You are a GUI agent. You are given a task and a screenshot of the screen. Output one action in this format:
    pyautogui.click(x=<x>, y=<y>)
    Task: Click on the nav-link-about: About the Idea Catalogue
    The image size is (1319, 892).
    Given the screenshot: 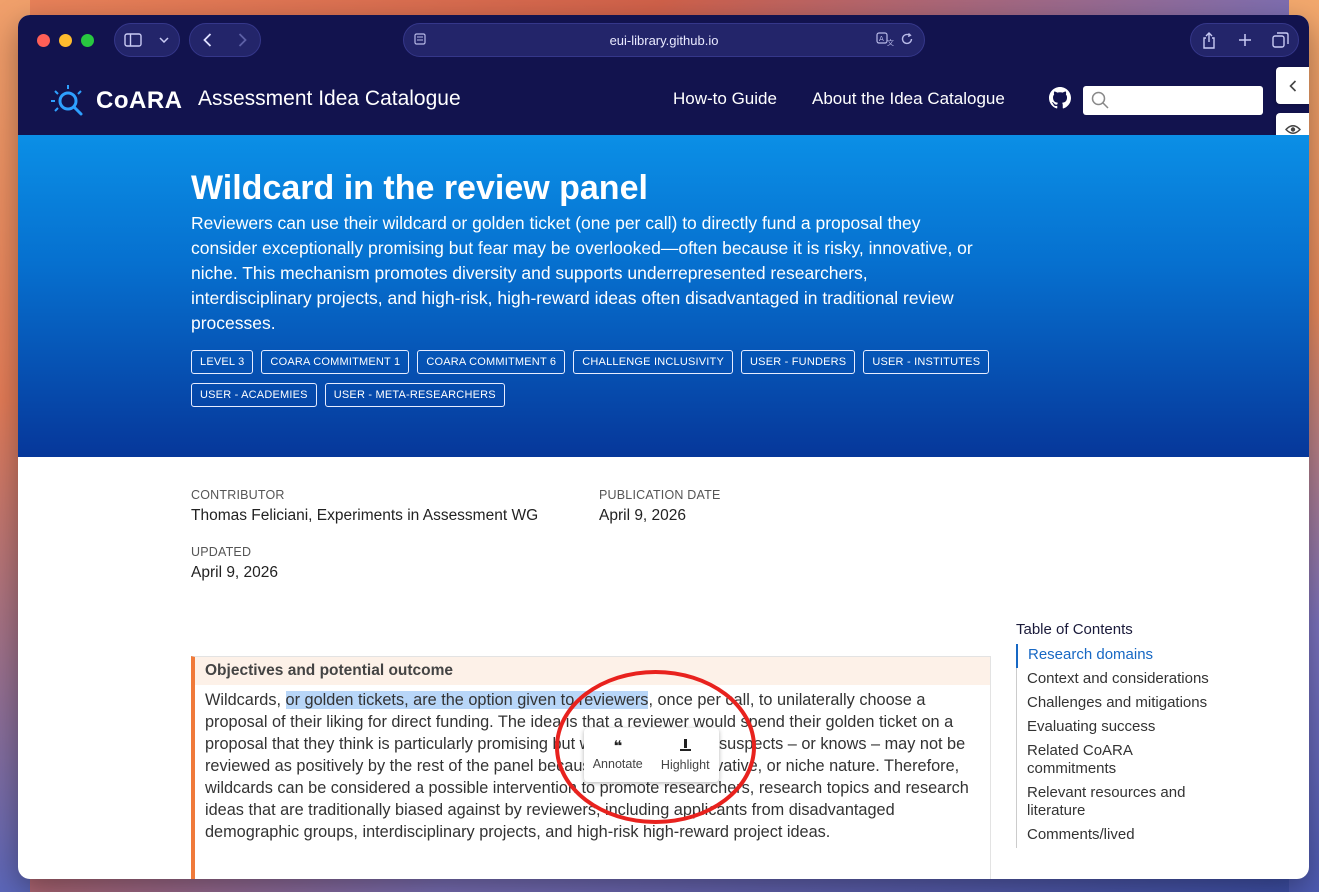 What is the action you would take?
    pyautogui.click(x=908, y=99)
    